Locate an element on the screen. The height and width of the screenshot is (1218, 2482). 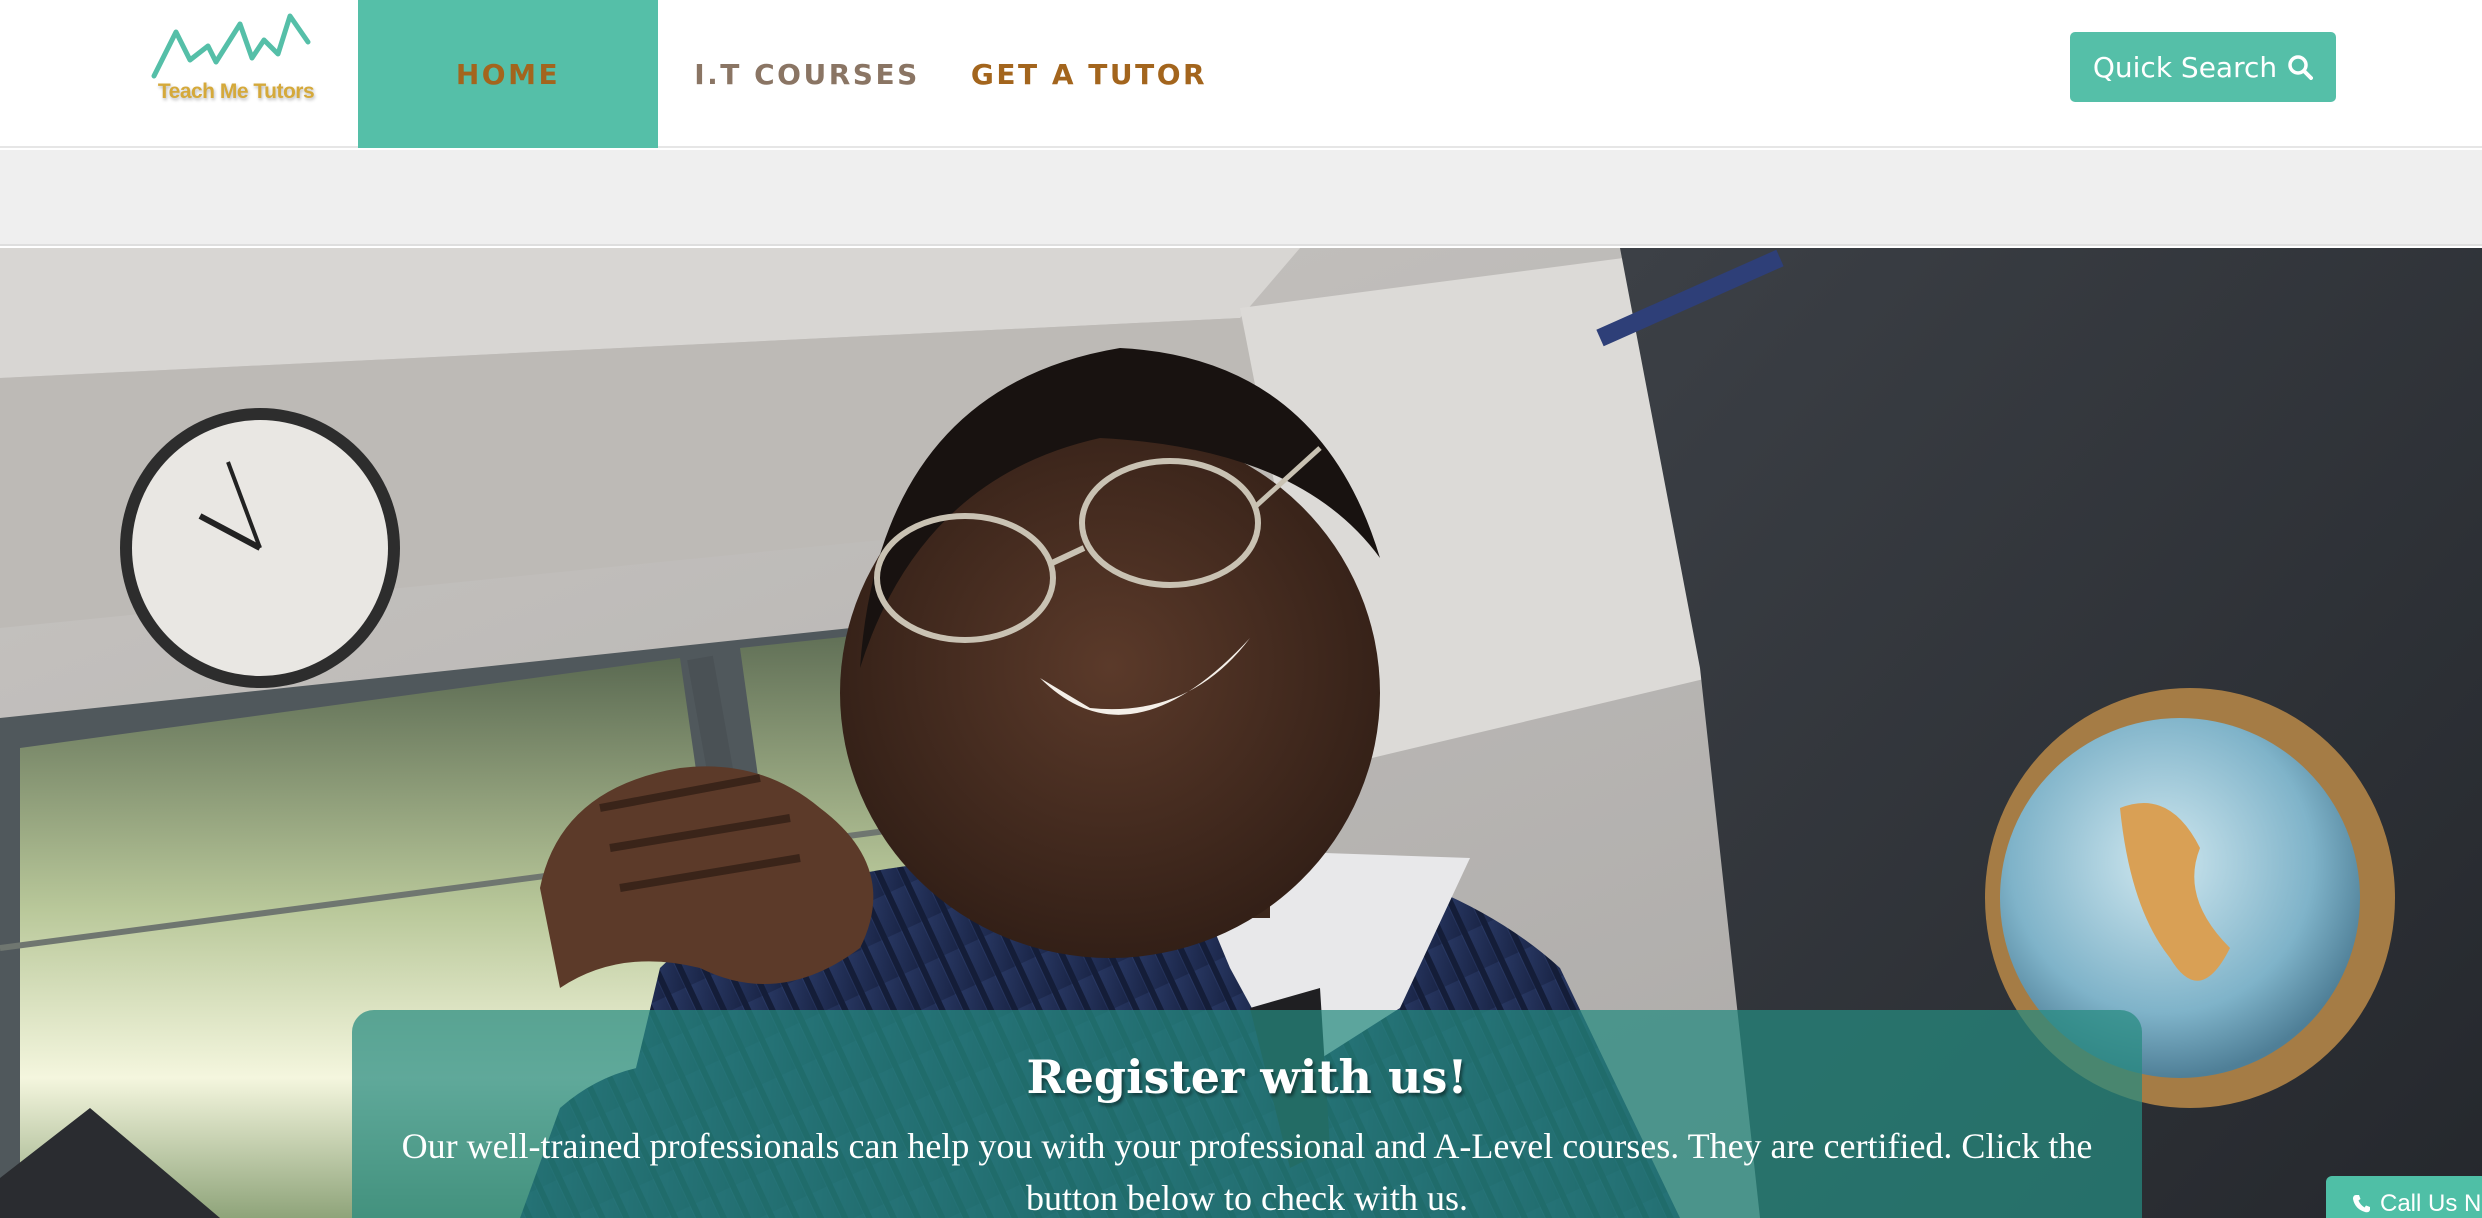
header-spacer-band is located at coordinates (1241, 198).